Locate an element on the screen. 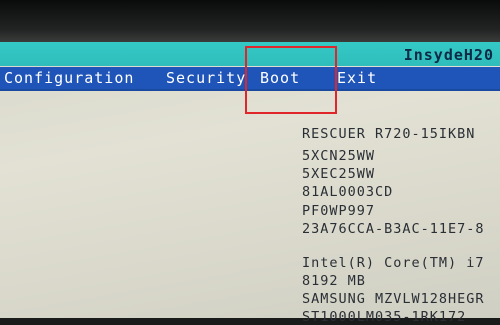  info-cpu: Intel(R) Core(TM) i7 is located at coordinates (393, 263).